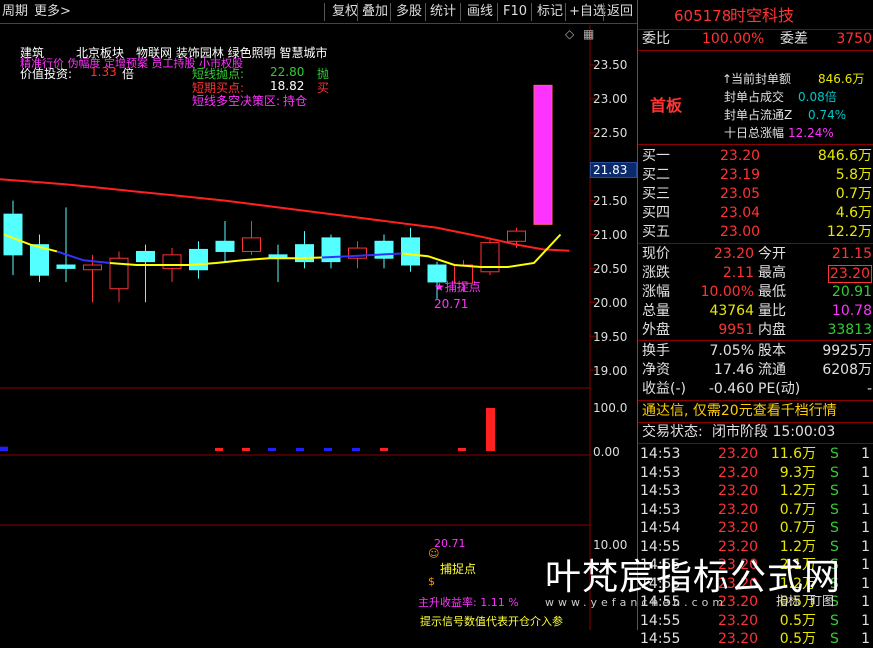  What do you see at coordinates (15, 12) in the screenshot?
I see `period-button: 周期` at bounding box center [15, 12].